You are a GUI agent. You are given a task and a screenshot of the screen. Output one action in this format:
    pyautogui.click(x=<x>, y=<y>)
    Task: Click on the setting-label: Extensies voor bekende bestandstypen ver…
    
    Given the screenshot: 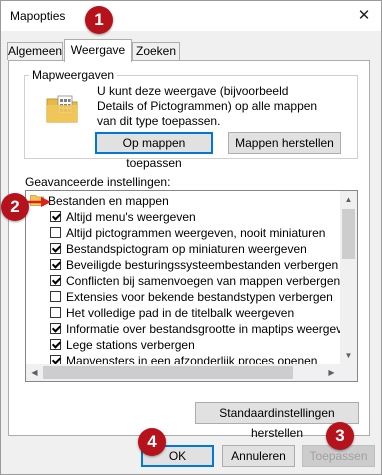 What is the action you would take?
    pyautogui.click(x=199, y=297)
    